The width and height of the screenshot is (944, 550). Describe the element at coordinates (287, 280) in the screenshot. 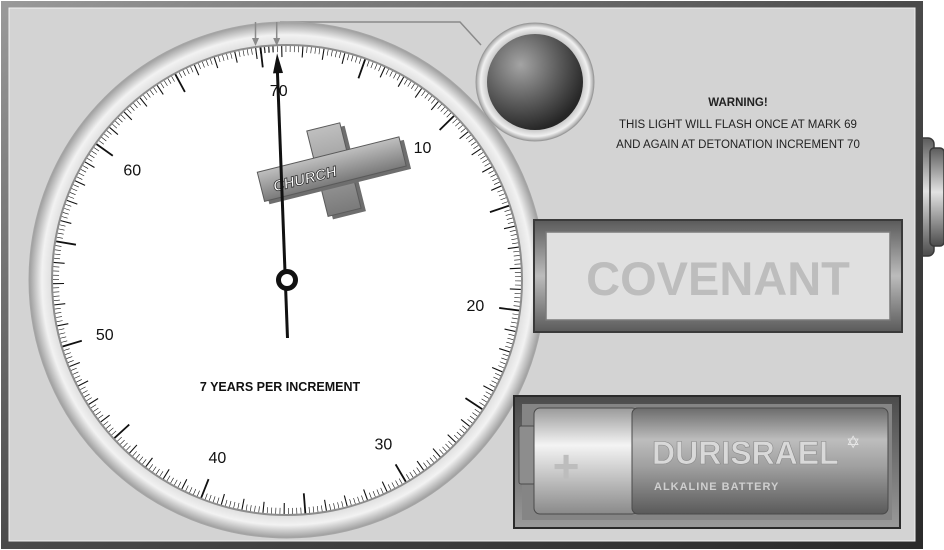

I see `dial-hub` at that location.